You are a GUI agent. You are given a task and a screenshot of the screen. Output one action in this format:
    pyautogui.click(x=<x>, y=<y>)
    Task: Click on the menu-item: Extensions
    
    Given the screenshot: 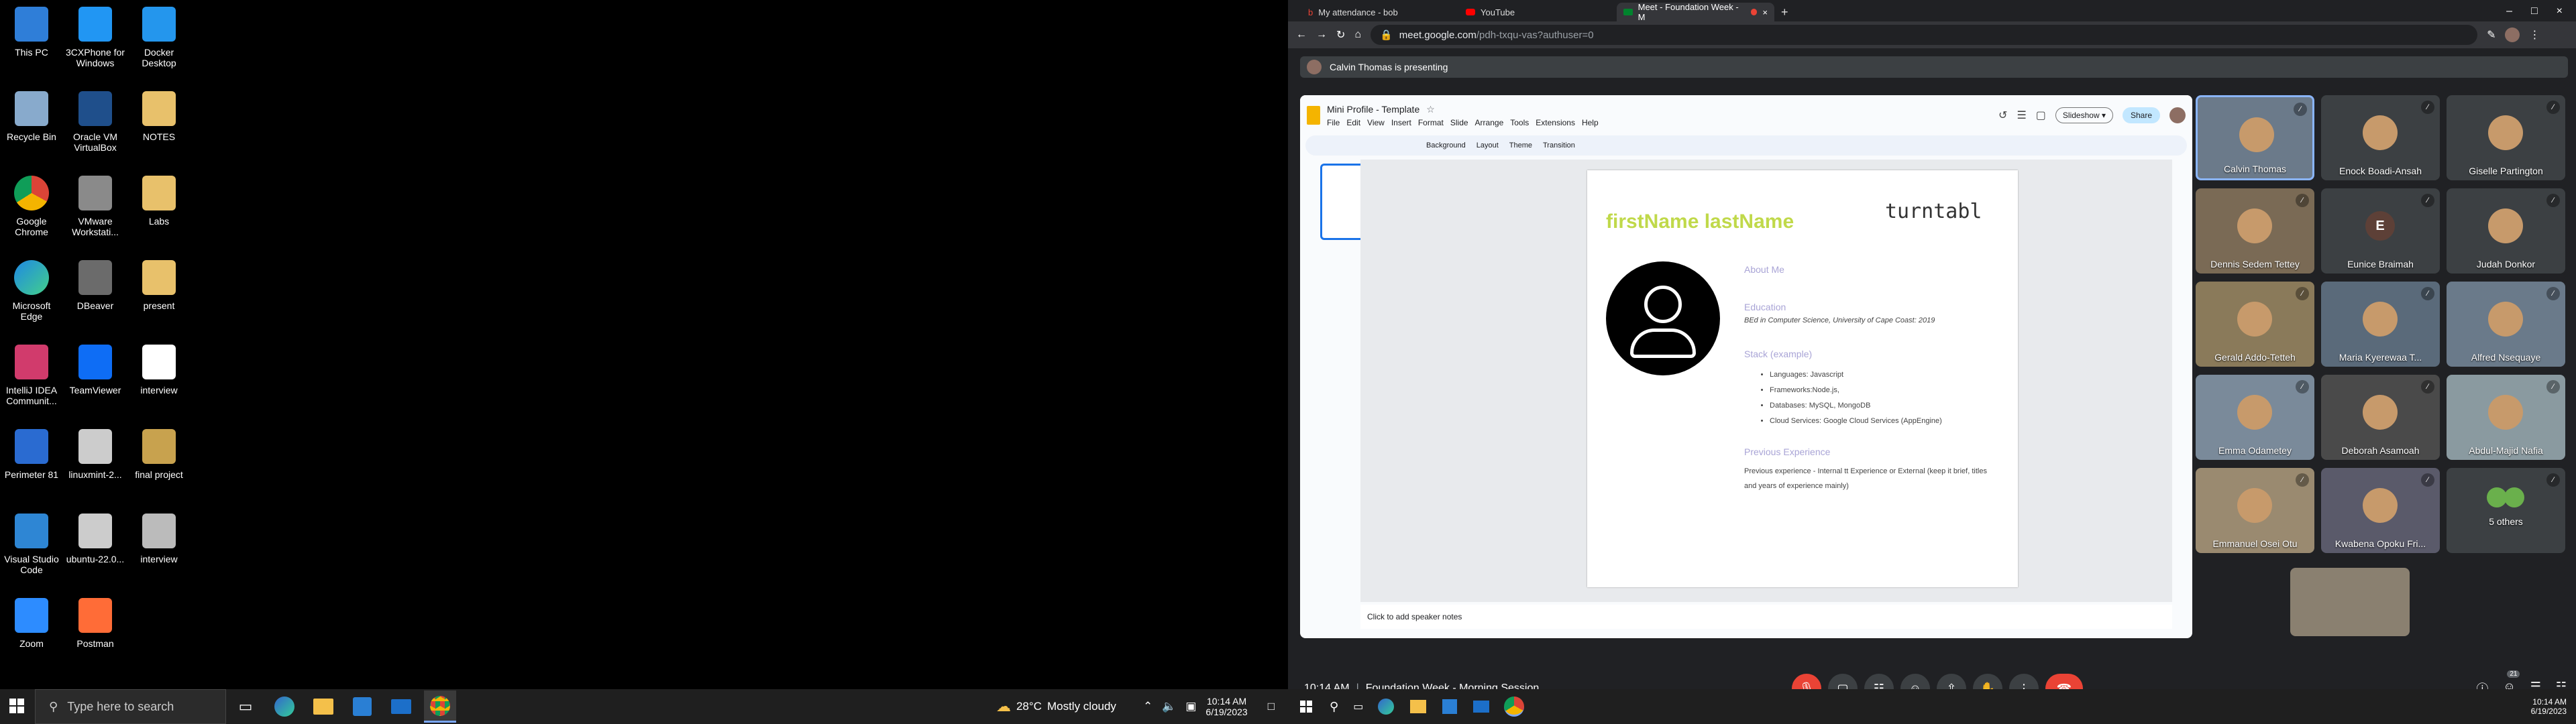 What is the action you would take?
    pyautogui.click(x=1555, y=122)
    